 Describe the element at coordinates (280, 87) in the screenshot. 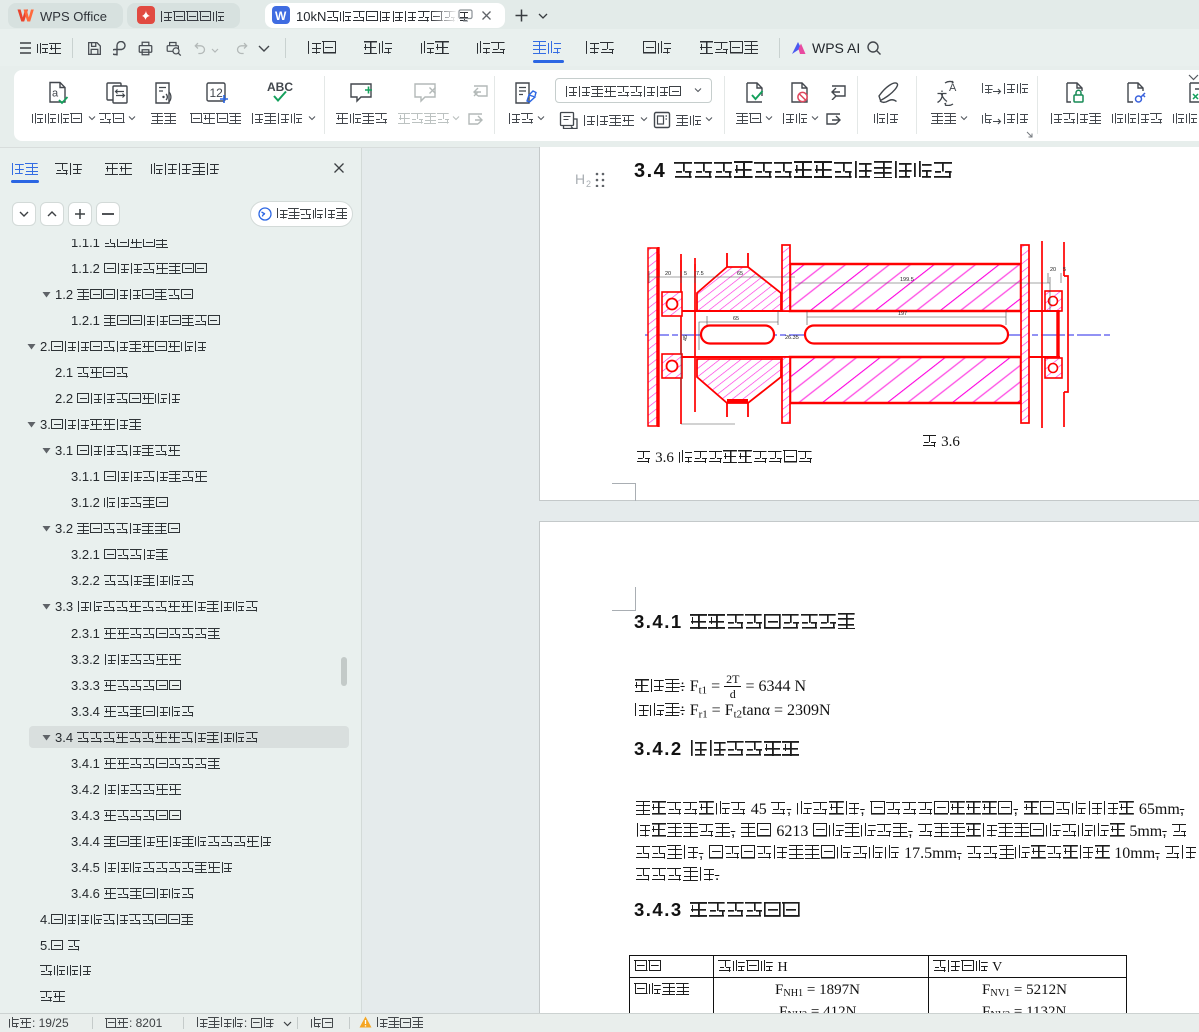

I see `svg-text: ABC` at that location.